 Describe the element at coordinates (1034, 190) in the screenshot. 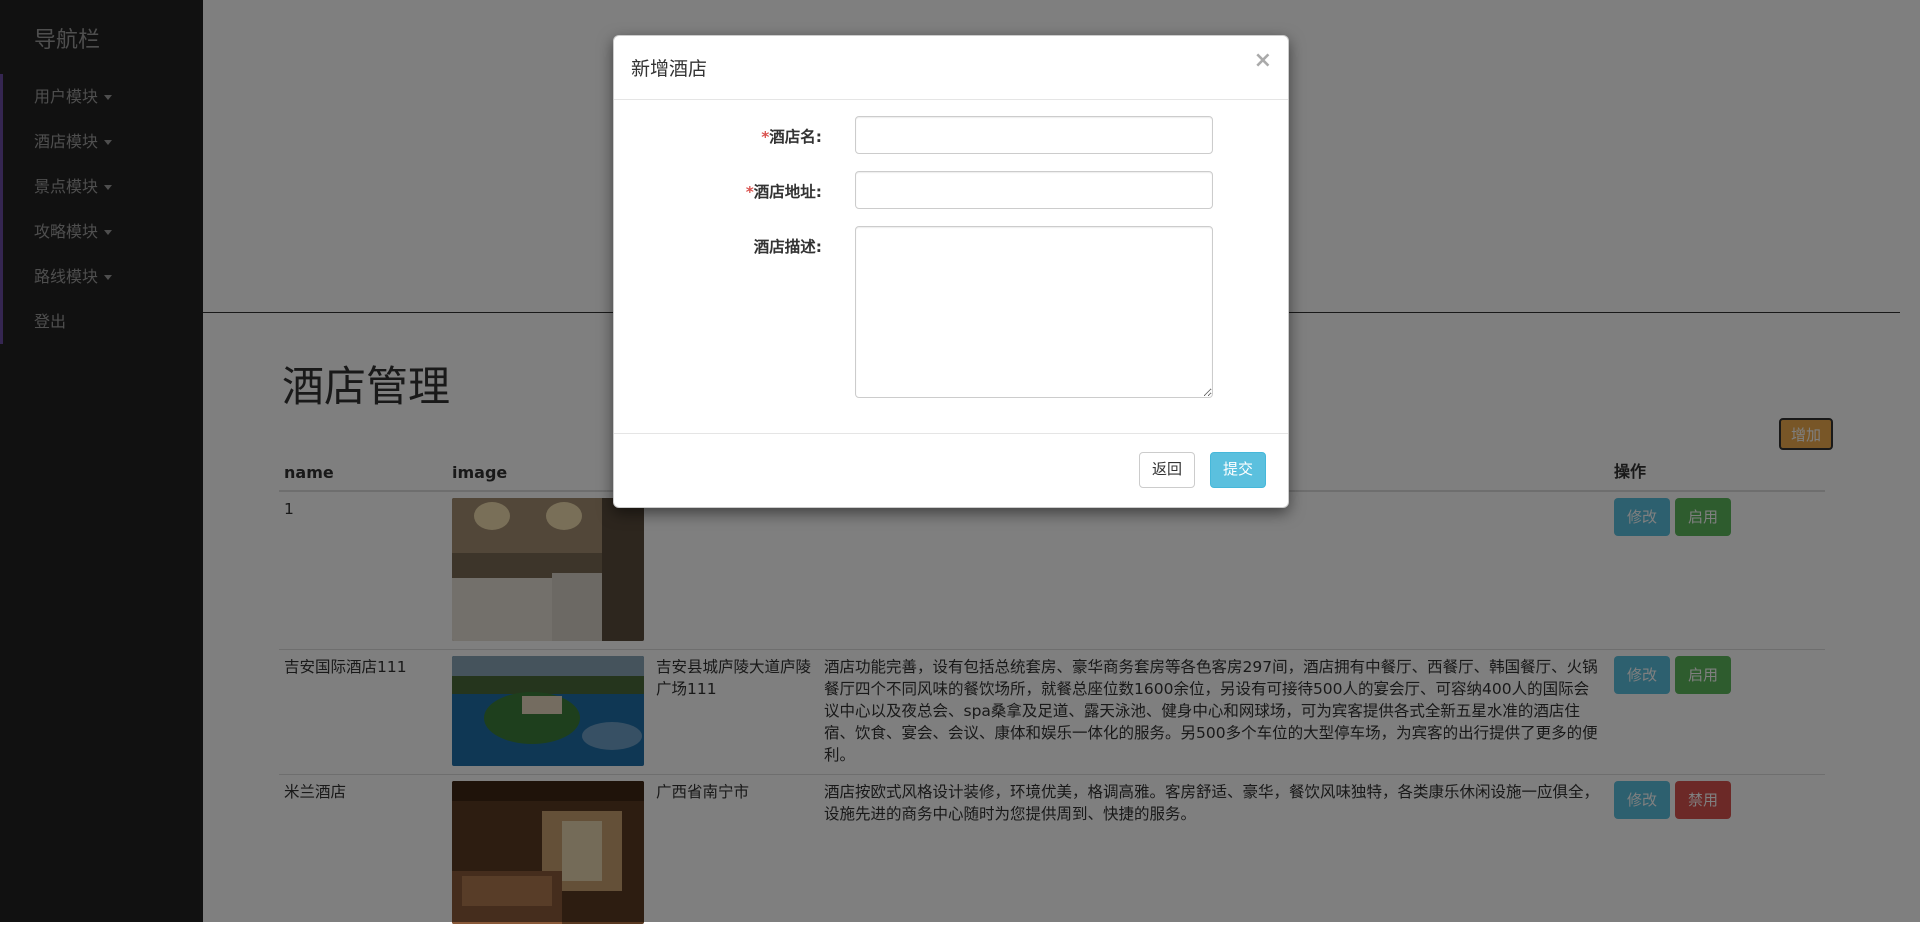

I see `hotel-address-input` at that location.